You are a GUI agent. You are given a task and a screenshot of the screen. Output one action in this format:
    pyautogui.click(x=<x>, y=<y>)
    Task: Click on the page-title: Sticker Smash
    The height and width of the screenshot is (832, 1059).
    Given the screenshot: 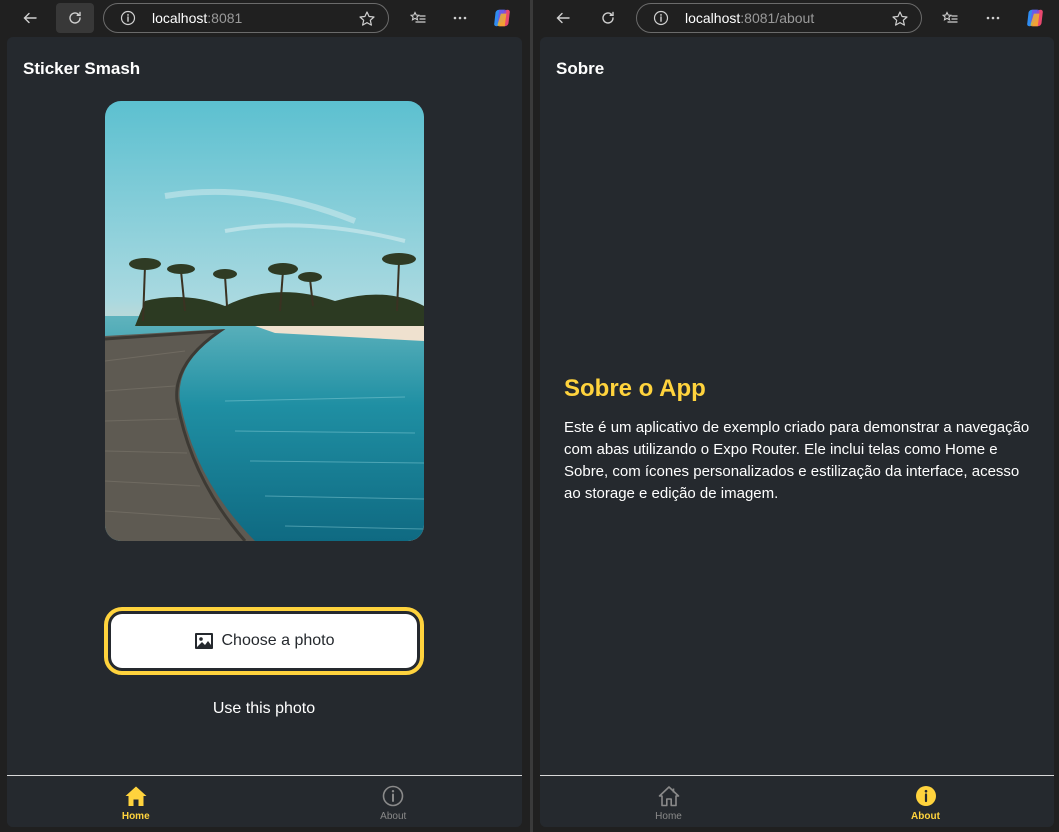 What is the action you would take?
    pyautogui.click(x=82, y=68)
    